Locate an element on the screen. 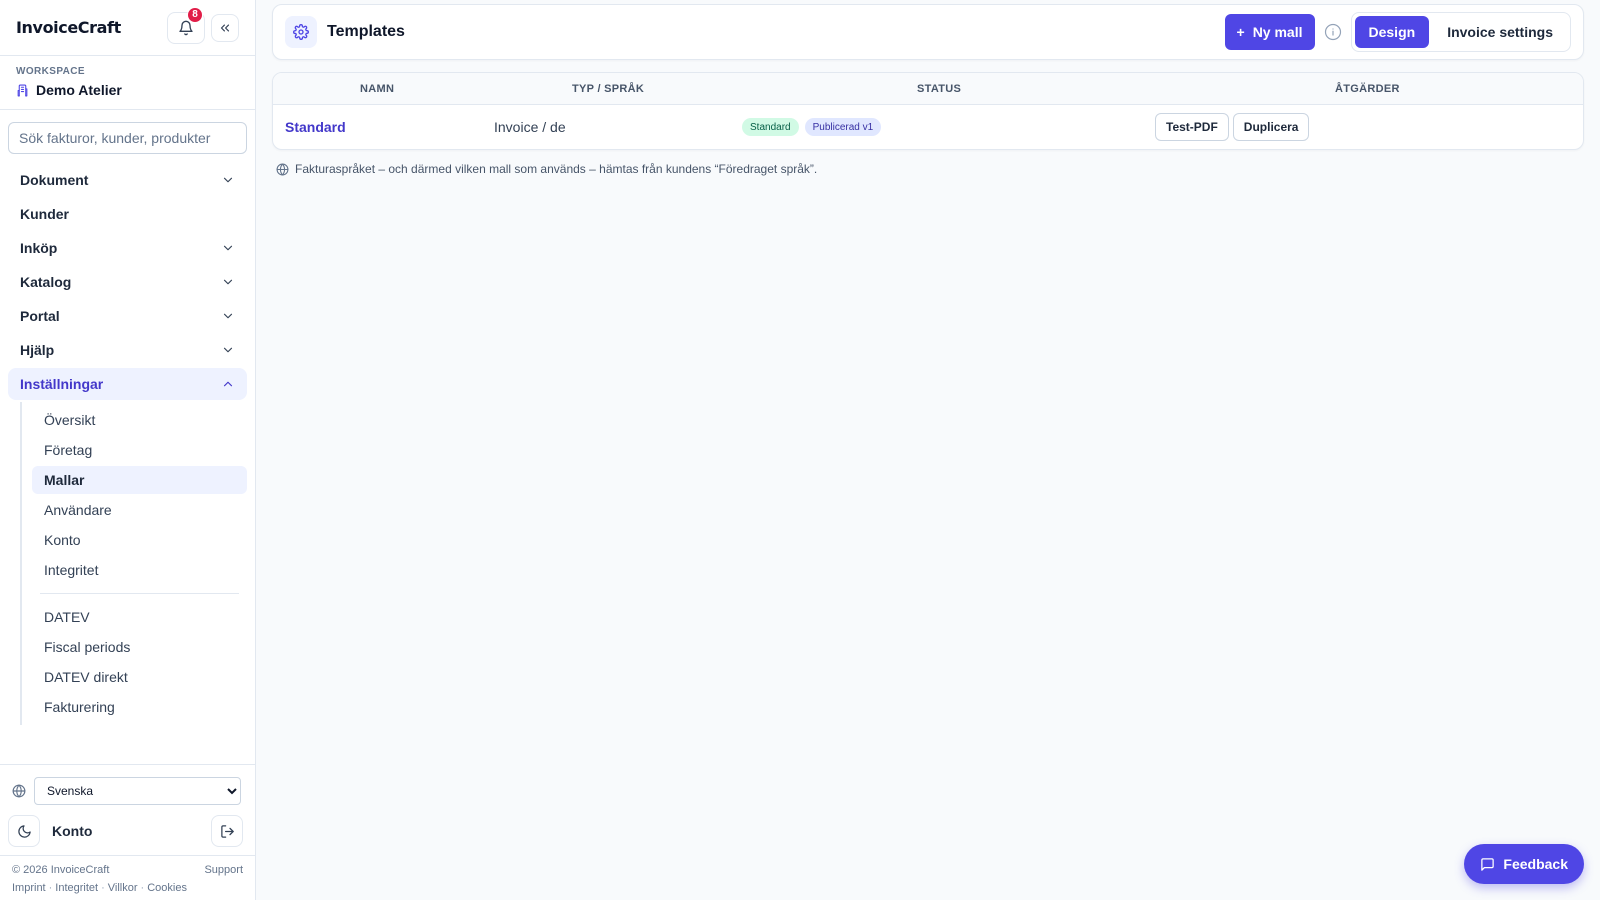  plus-icon: + is located at coordinates (1240, 32).